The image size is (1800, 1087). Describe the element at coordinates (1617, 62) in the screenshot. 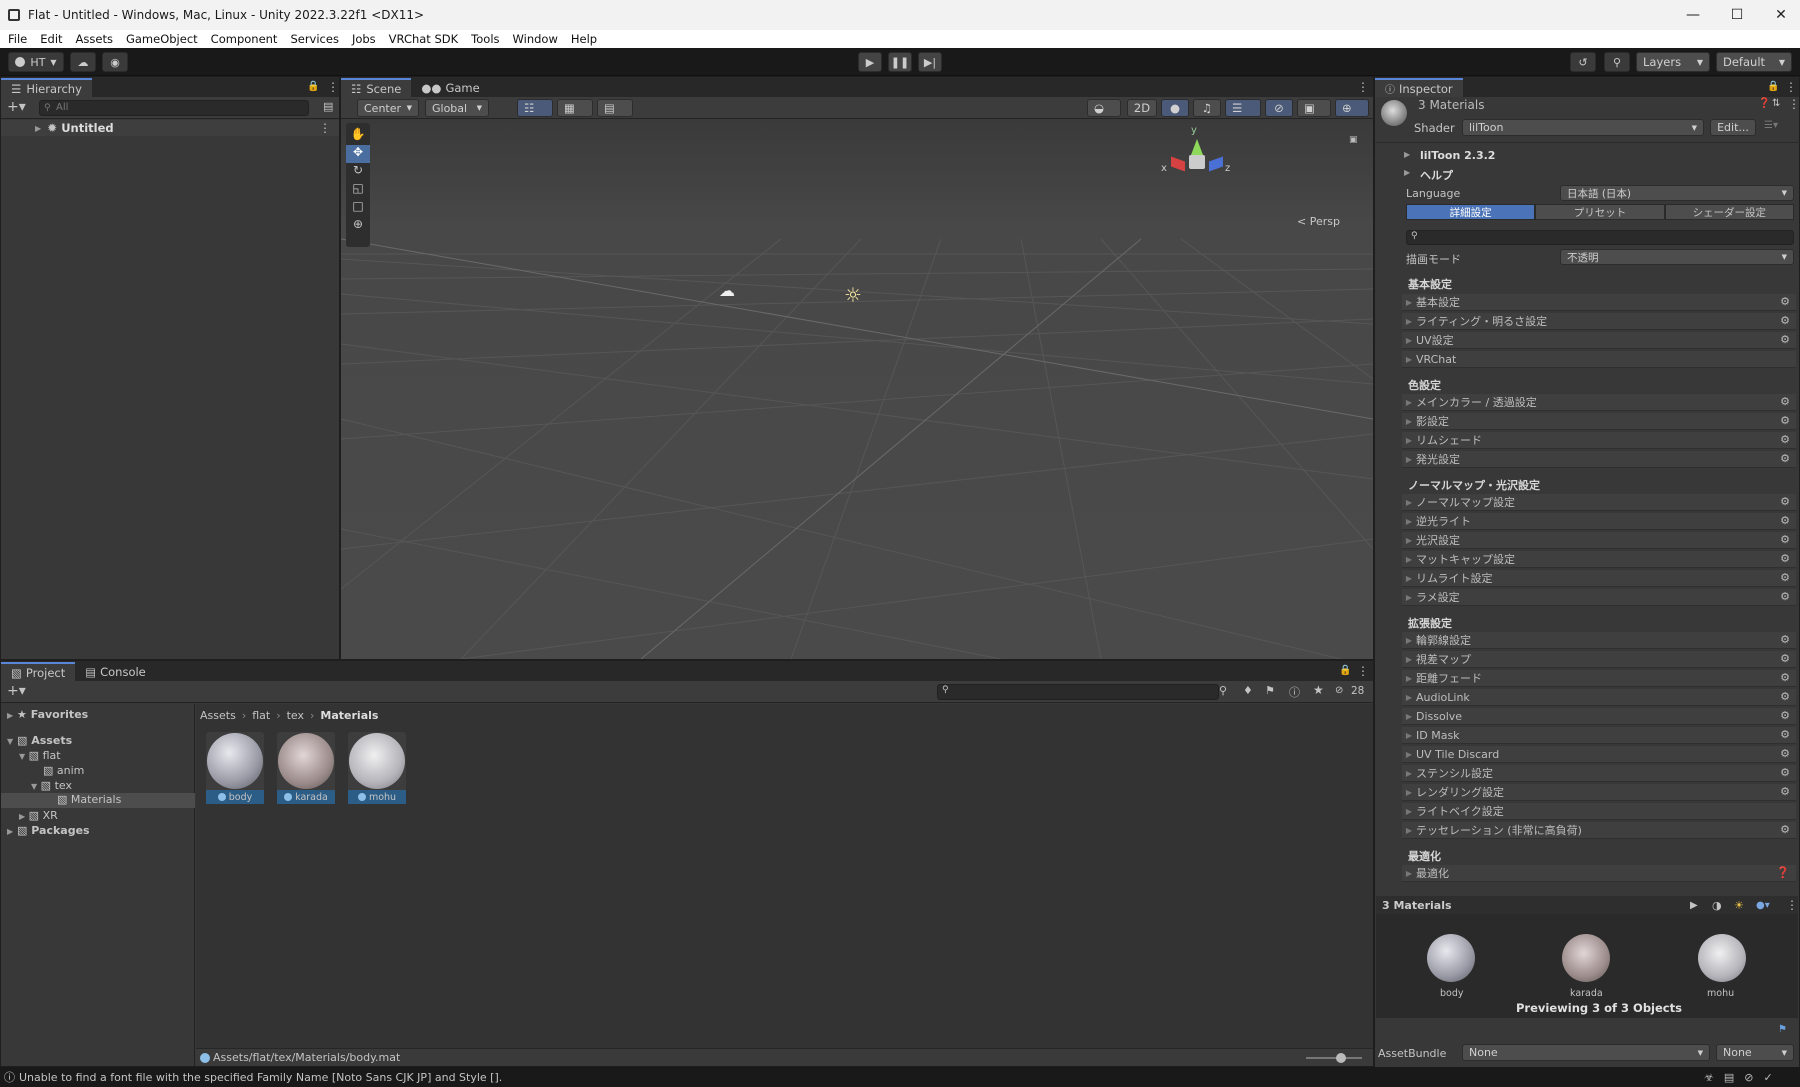

I see `search-button: ⚲` at that location.